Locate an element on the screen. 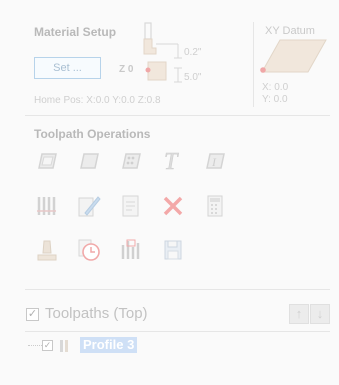 This screenshot has width=339, height=385. svg-text: T is located at coordinates (171, 161).